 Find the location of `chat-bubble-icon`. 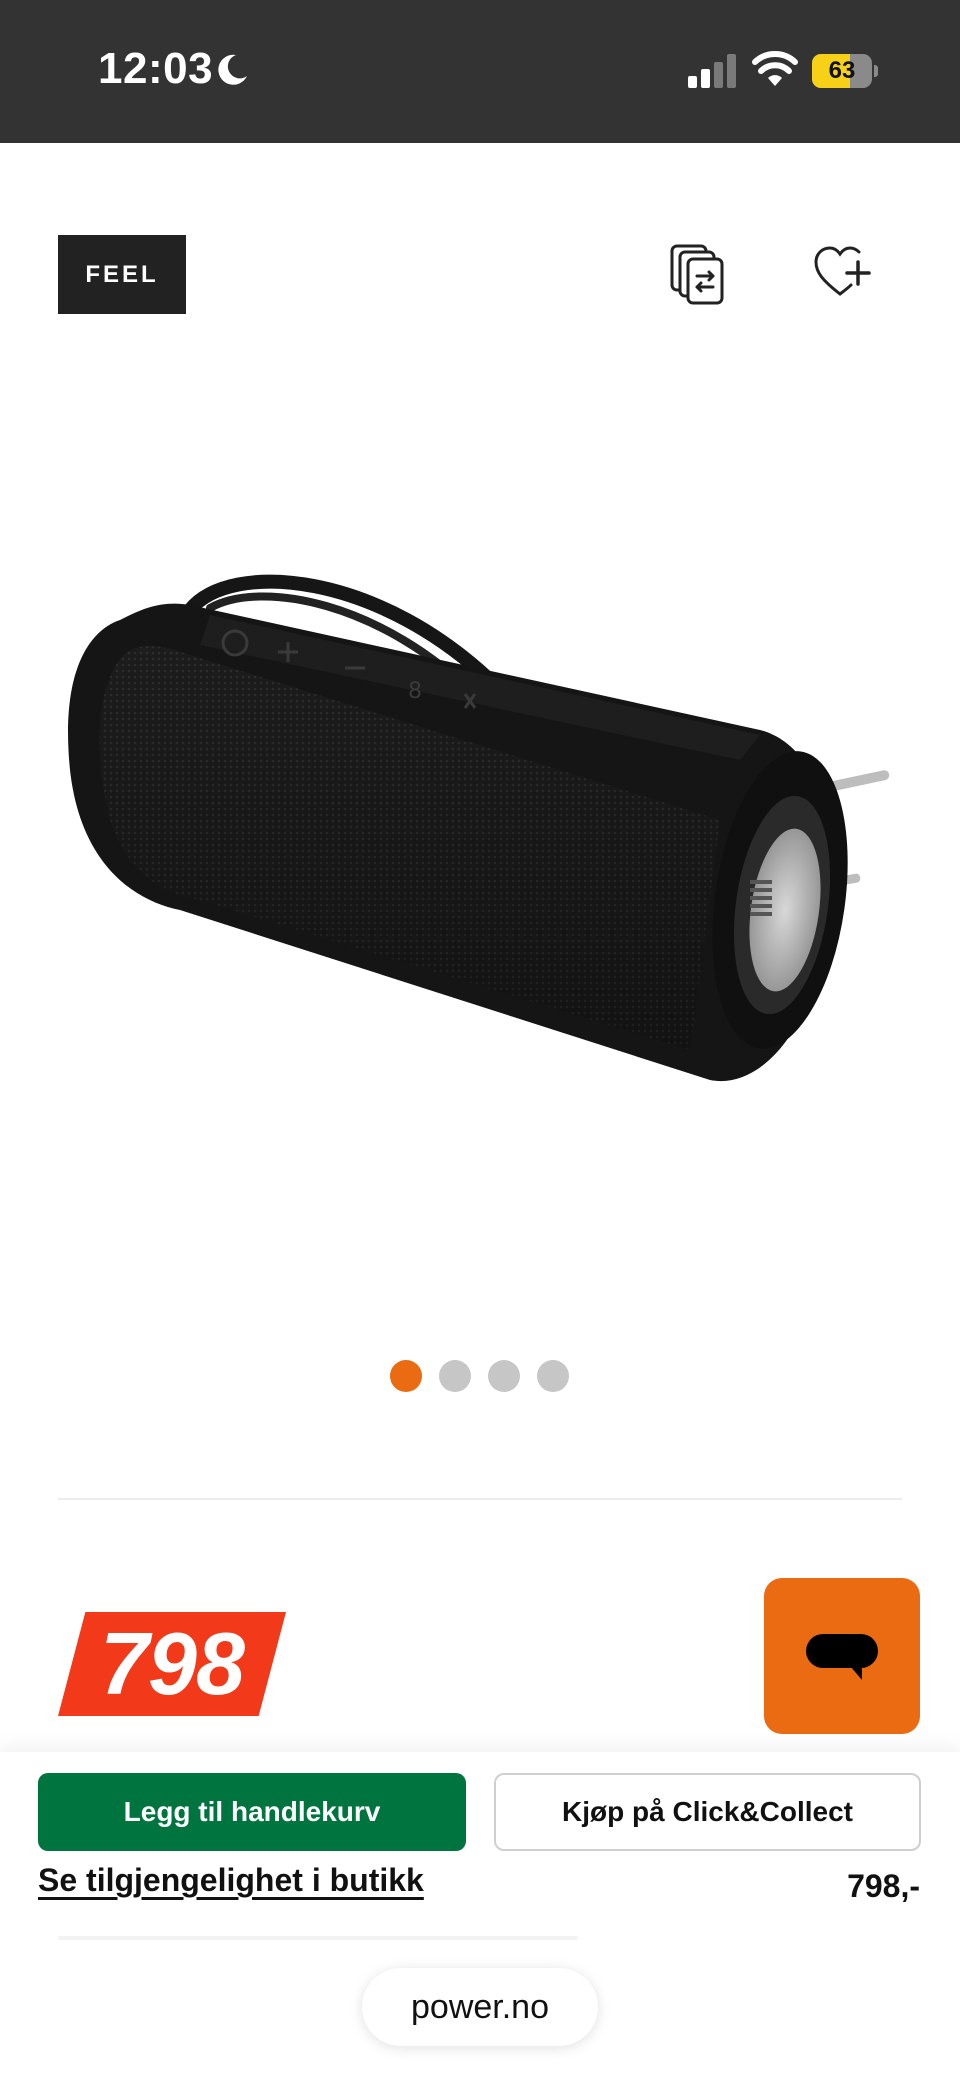

chat-bubble-icon is located at coordinates (842, 1657).